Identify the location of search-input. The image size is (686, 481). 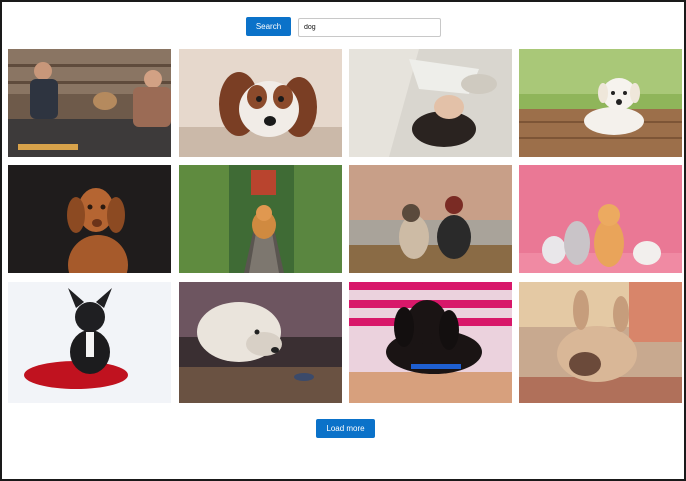
(369, 27).